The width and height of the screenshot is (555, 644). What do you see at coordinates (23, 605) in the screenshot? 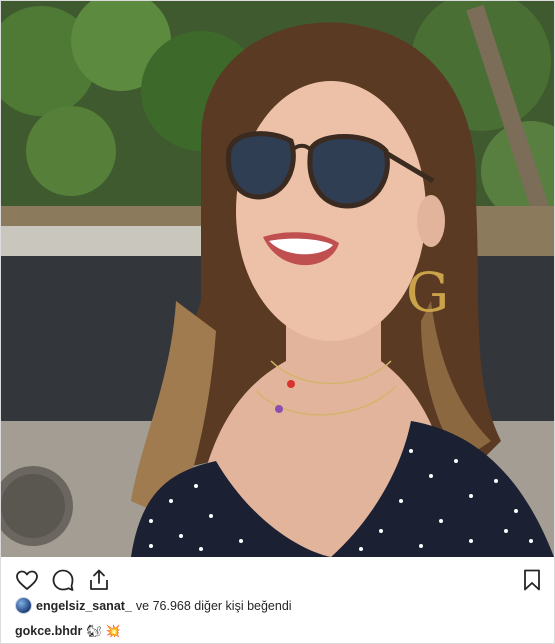
I see `avatar` at bounding box center [23, 605].